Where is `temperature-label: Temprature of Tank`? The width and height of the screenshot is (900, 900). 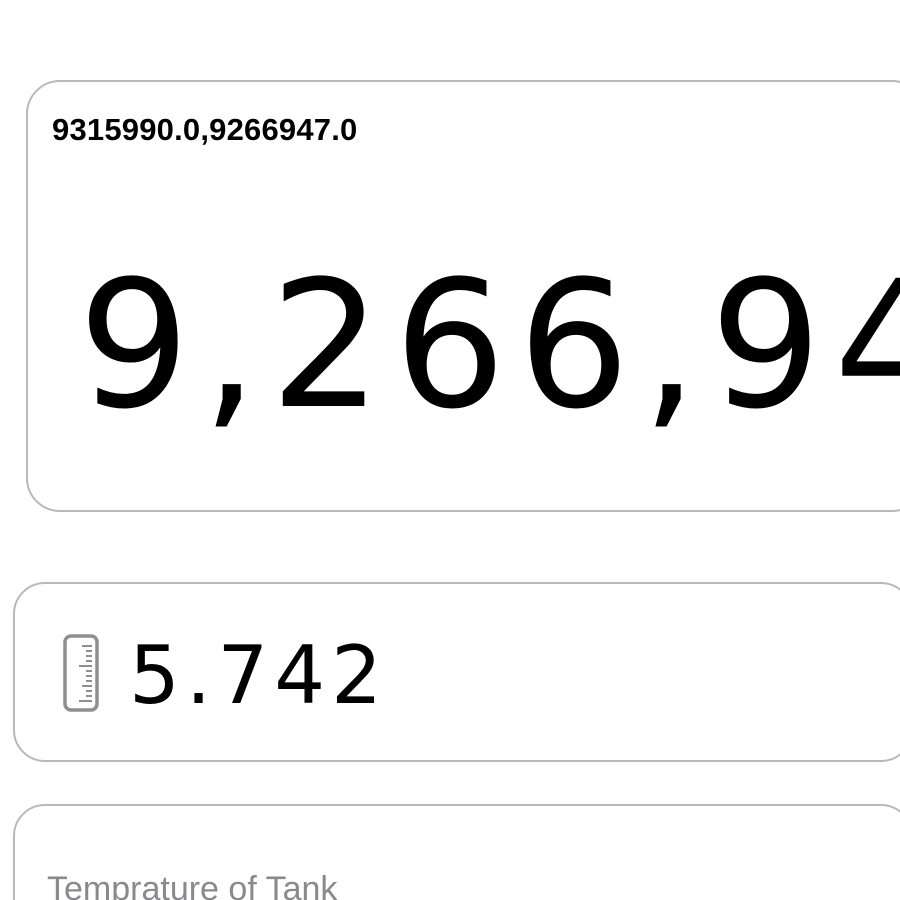
temperature-label: Temprature of Tank is located at coordinates (192, 885).